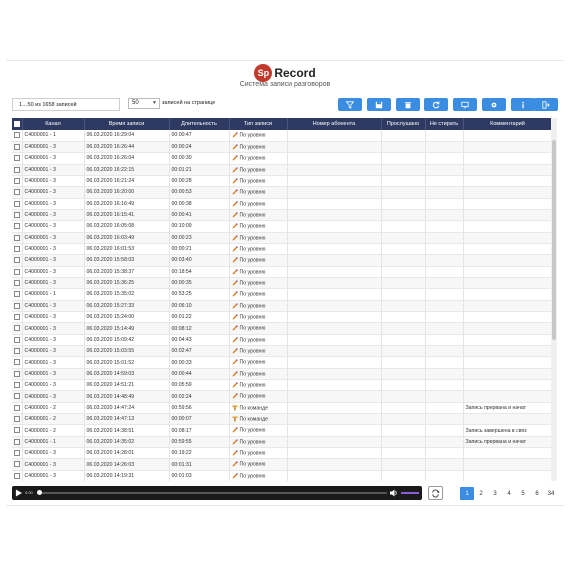 This screenshot has width=570, height=570. I want to click on logout-button, so click(546, 104).